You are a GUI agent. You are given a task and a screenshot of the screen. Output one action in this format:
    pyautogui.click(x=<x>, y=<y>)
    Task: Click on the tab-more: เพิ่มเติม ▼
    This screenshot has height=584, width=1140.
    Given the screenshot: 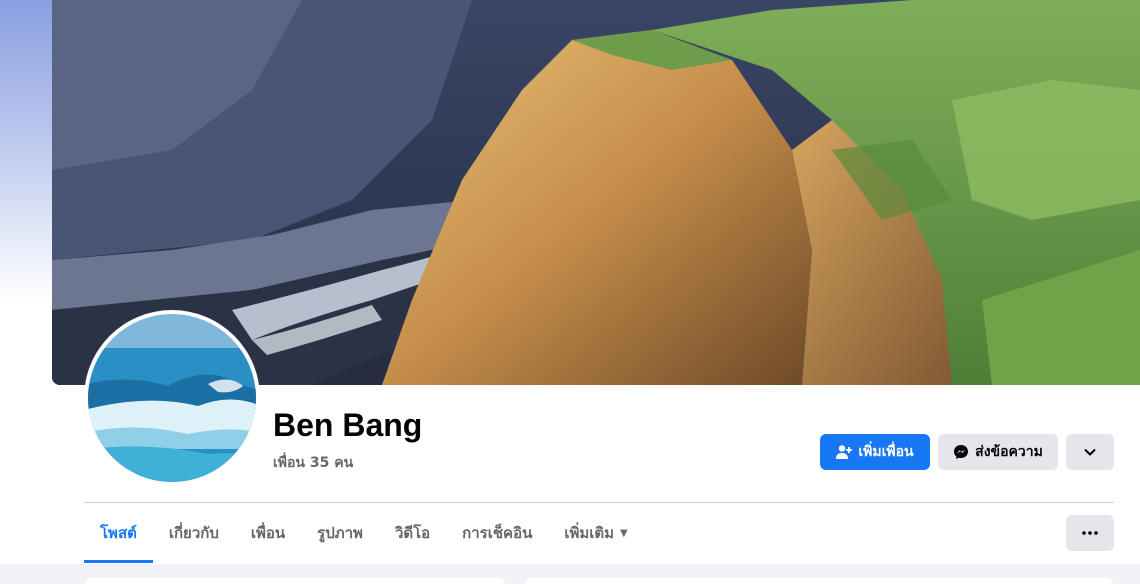 What is the action you would take?
    pyautogui.click(x=595, y=533)
    